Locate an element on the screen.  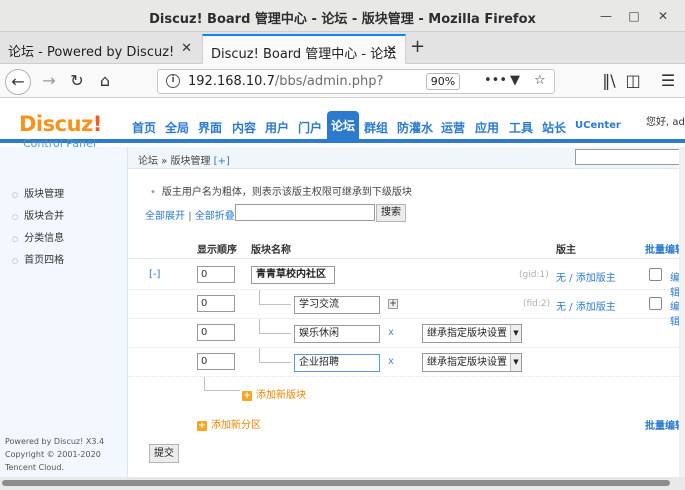
close-window-icon: ✕ is located at coordinates (663, 16).